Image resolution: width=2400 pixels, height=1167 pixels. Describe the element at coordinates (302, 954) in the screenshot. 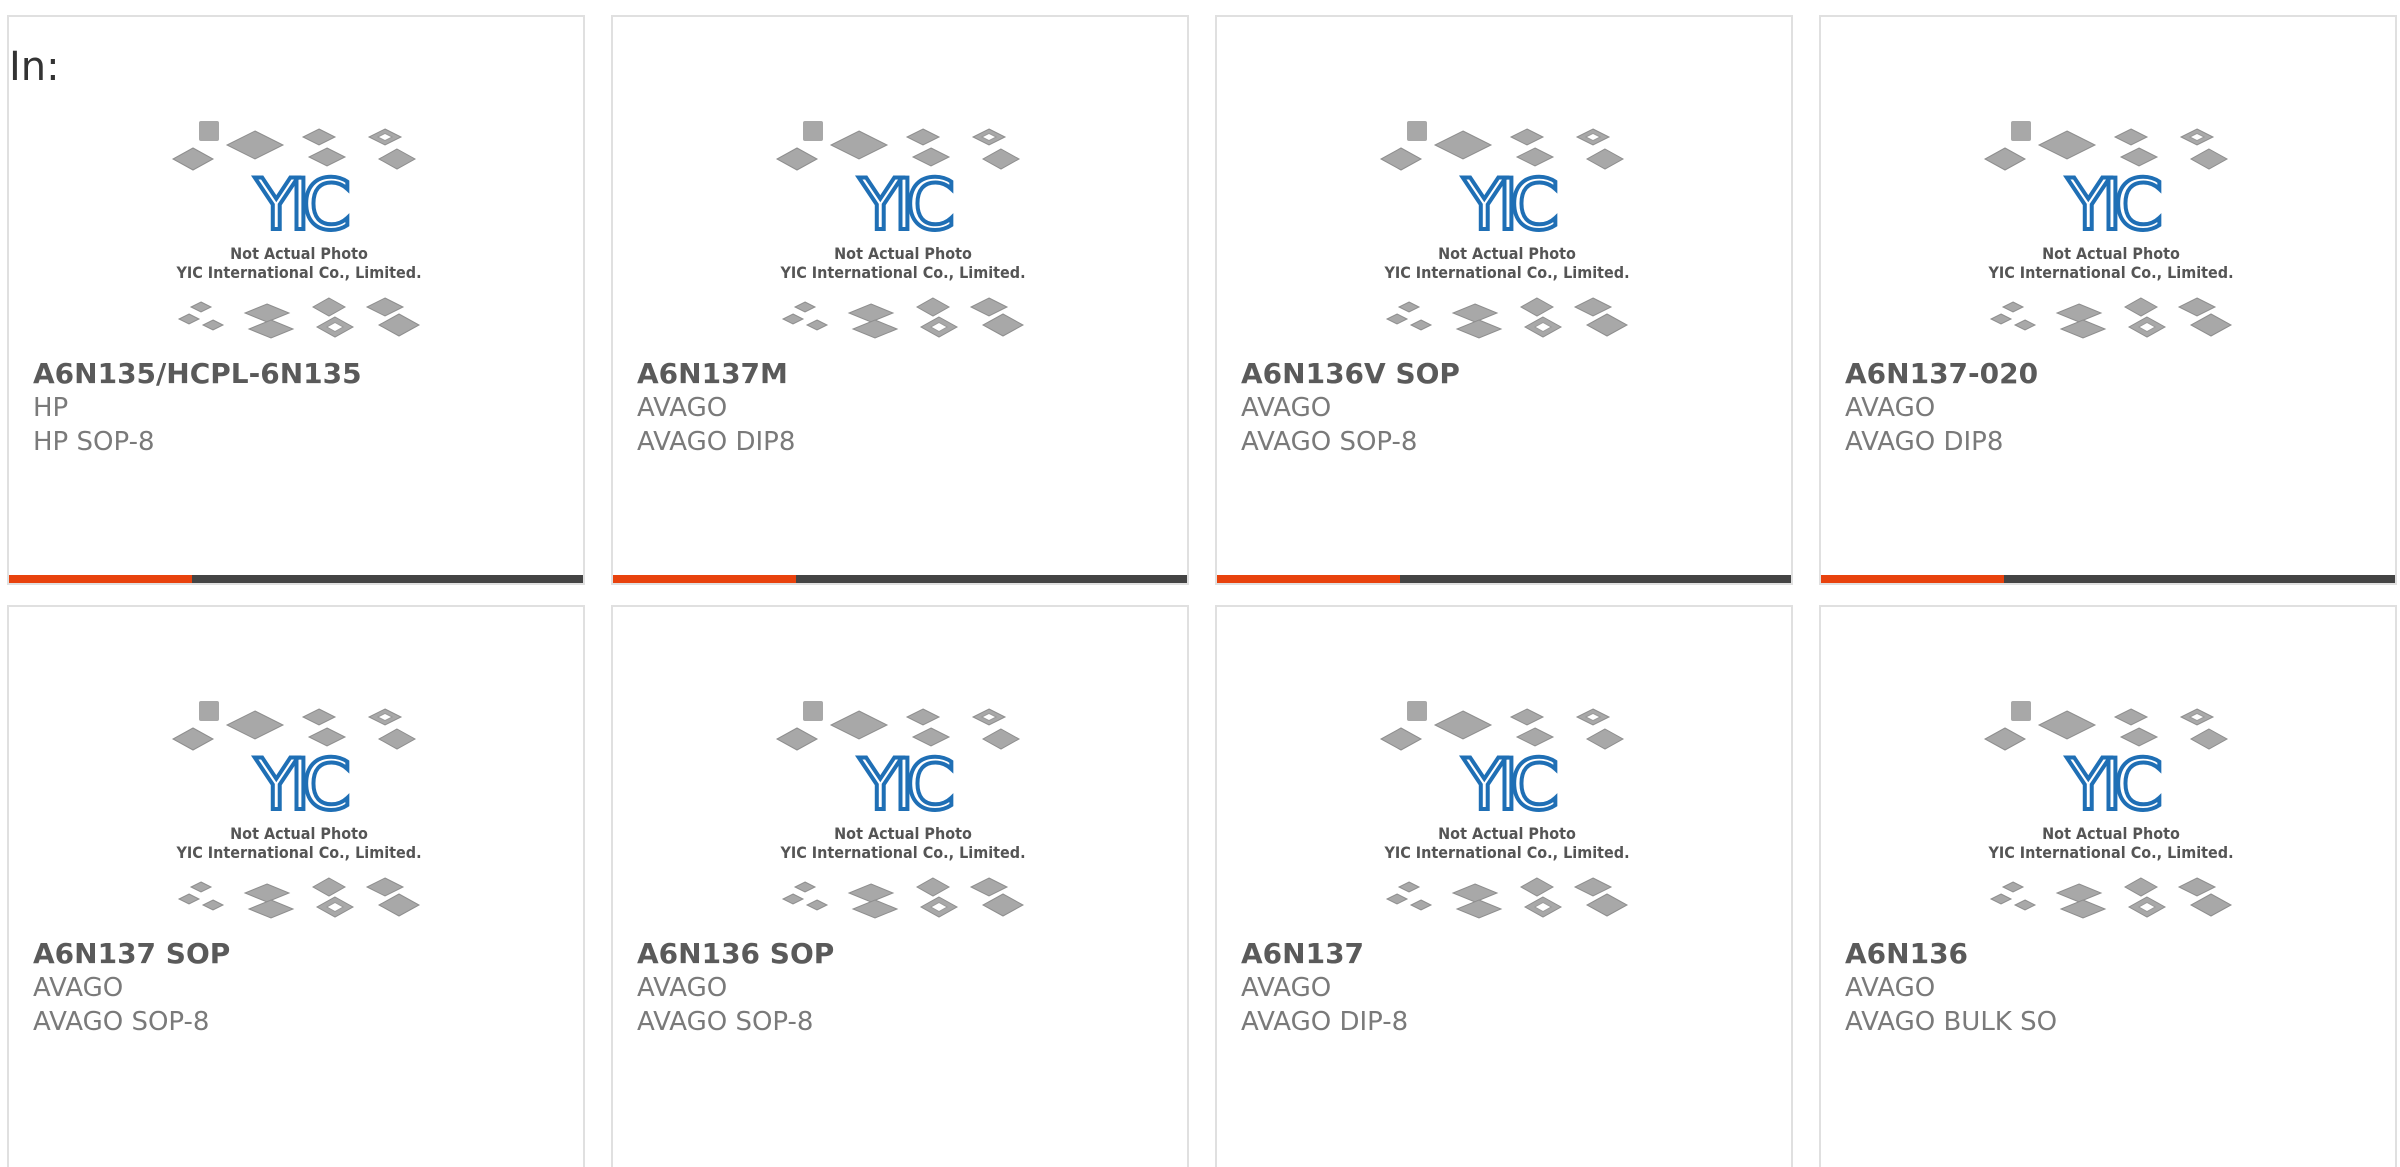

I see `part-number-link: A6N137 SOP` at that location.